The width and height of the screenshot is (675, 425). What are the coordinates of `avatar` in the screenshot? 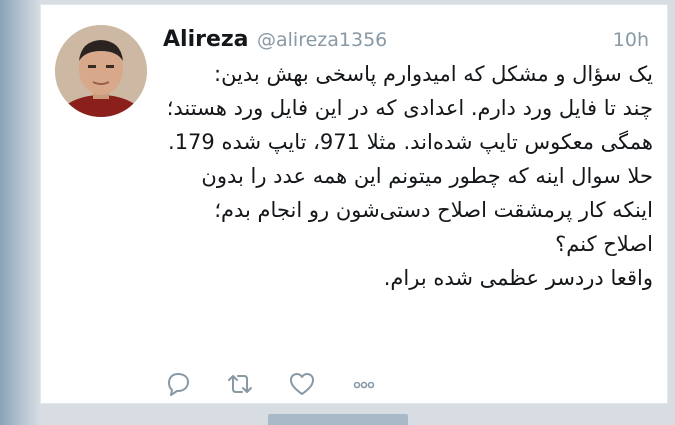 It's located at (101, 71).